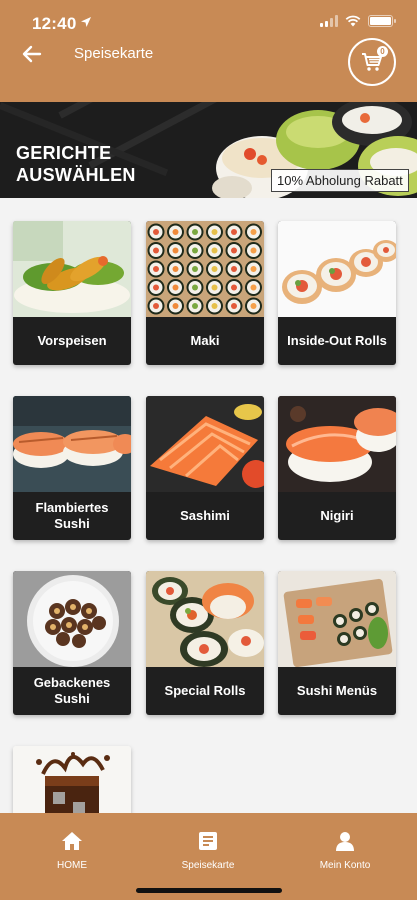 This screenshot has width=417, height=900. Describe the element at coordinates (372, 62) in the screenshot. I see `cart-button: 0` at that location.